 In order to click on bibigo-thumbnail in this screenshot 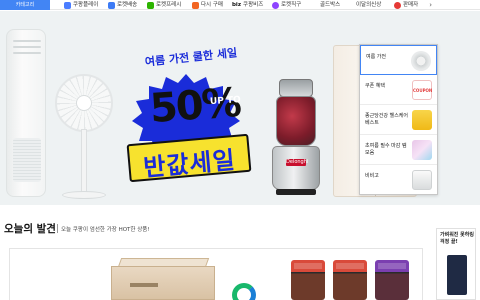, I will do `click(422, 180)`.